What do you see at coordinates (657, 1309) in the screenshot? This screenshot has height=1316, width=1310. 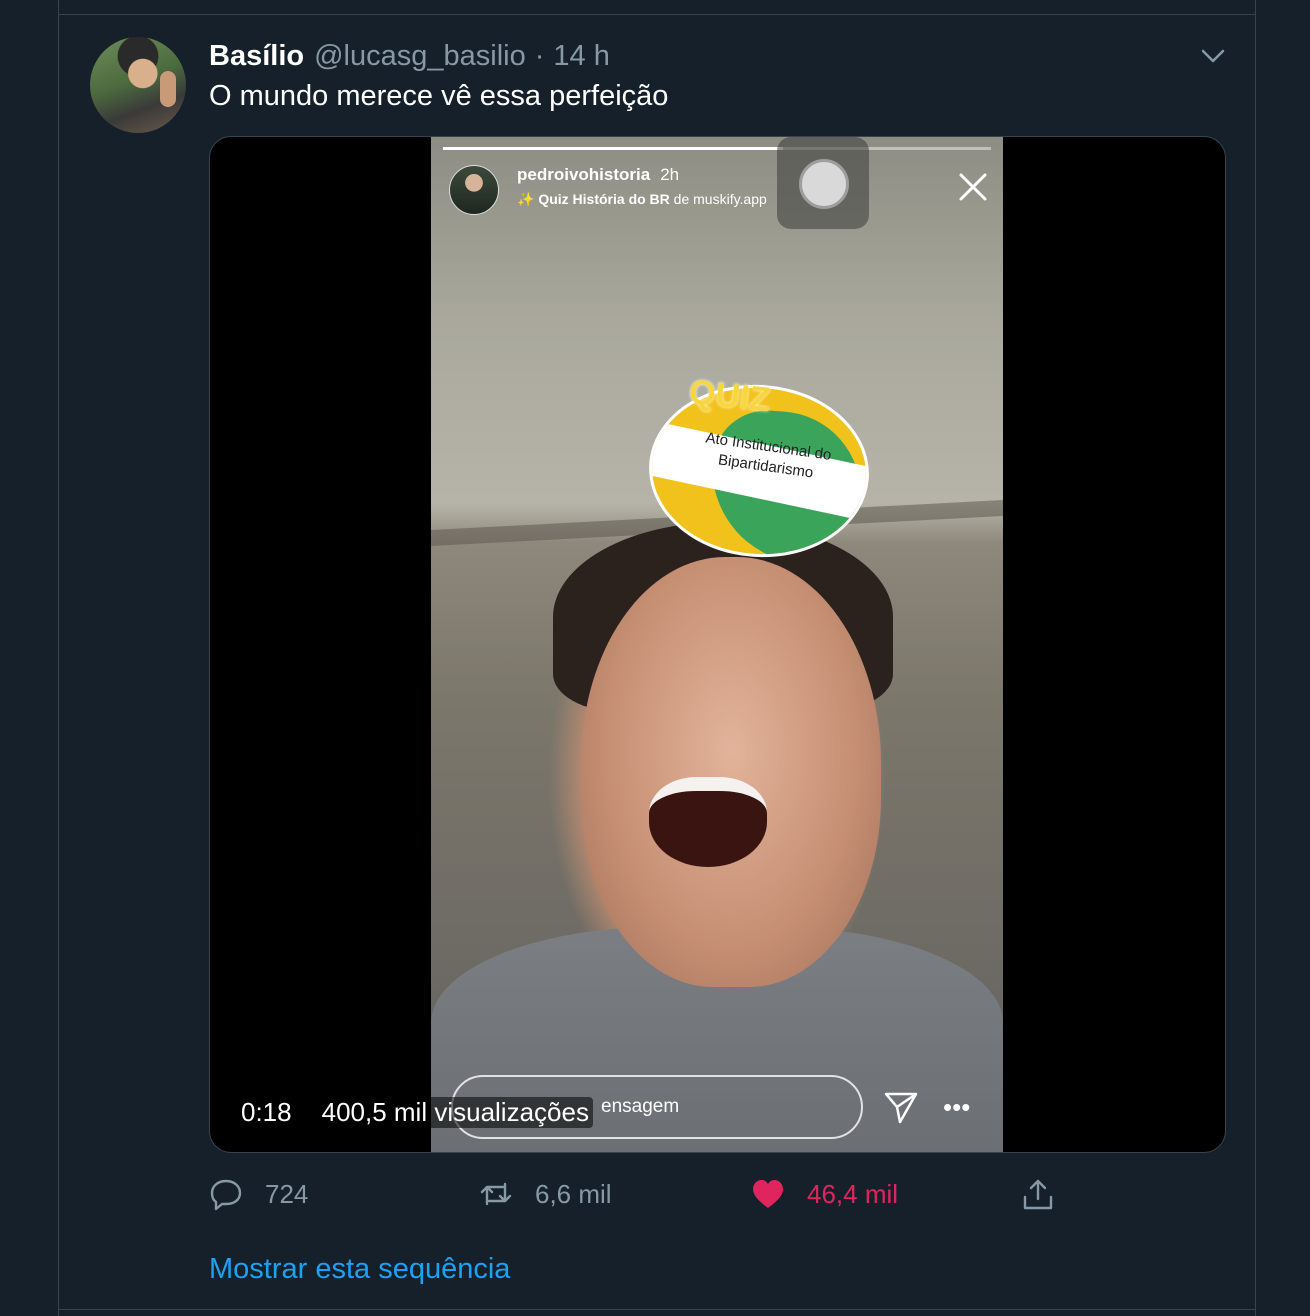 I see `bottom-divider` at bounding box center [657, 1309].